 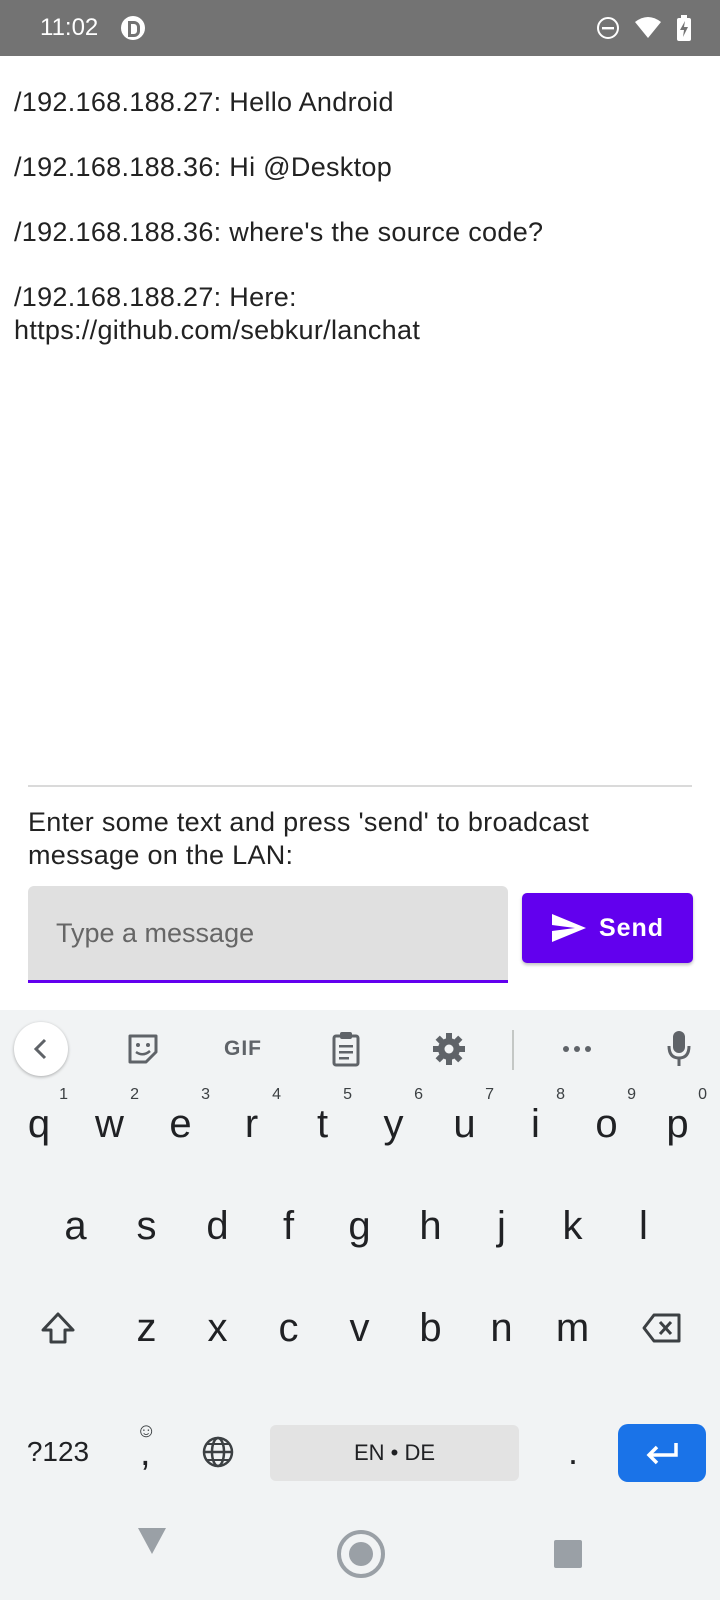 What do you see at coordinates (513, 1050) in the screenshot?
I see `toolbar-divider` at bounding box center [513, 1050].